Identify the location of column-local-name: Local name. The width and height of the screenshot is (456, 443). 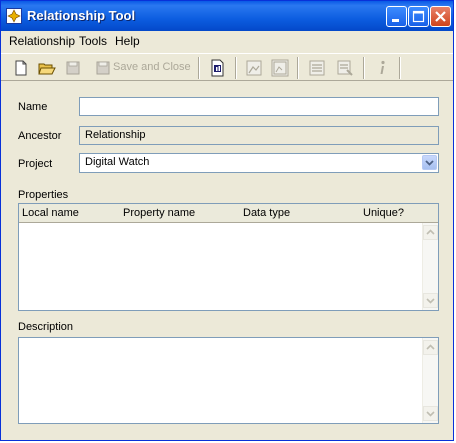
(50, 213).